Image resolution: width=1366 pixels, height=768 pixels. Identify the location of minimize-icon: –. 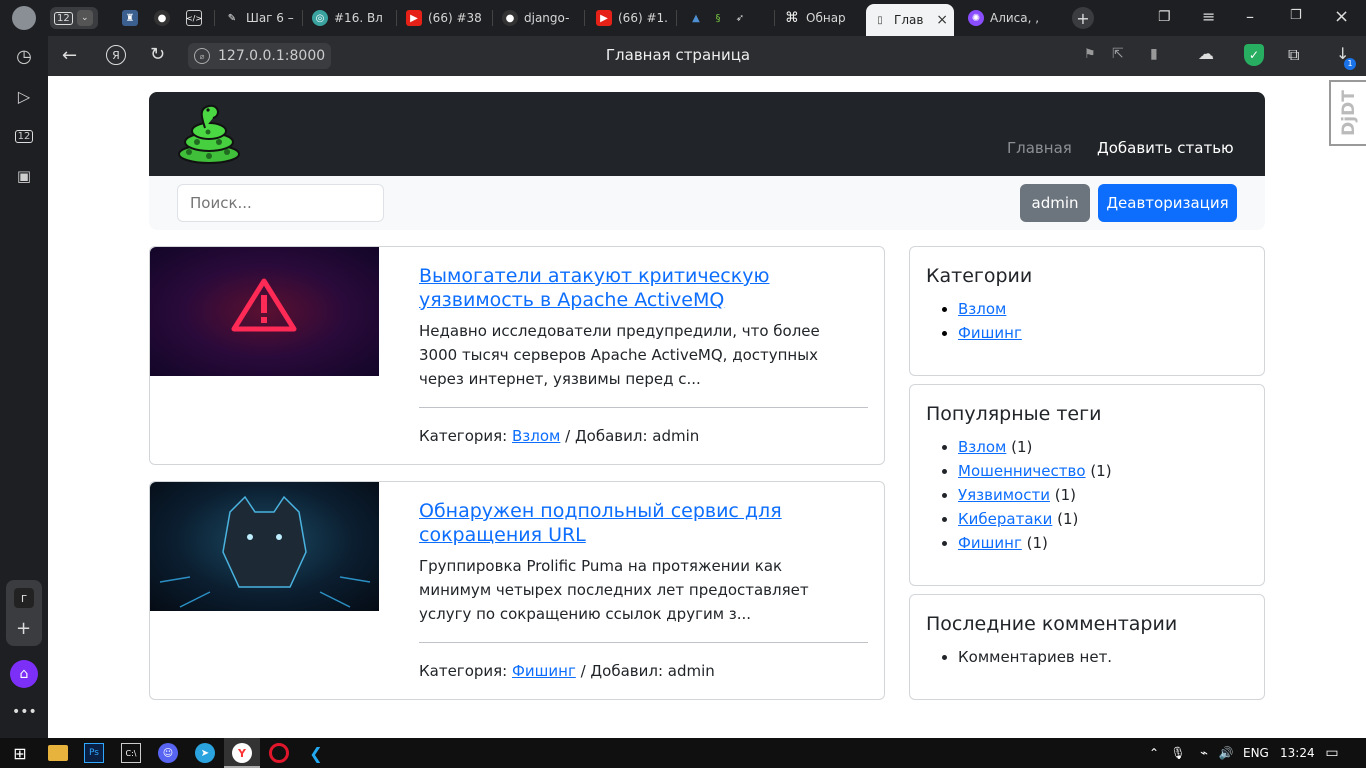
(1250, 16).